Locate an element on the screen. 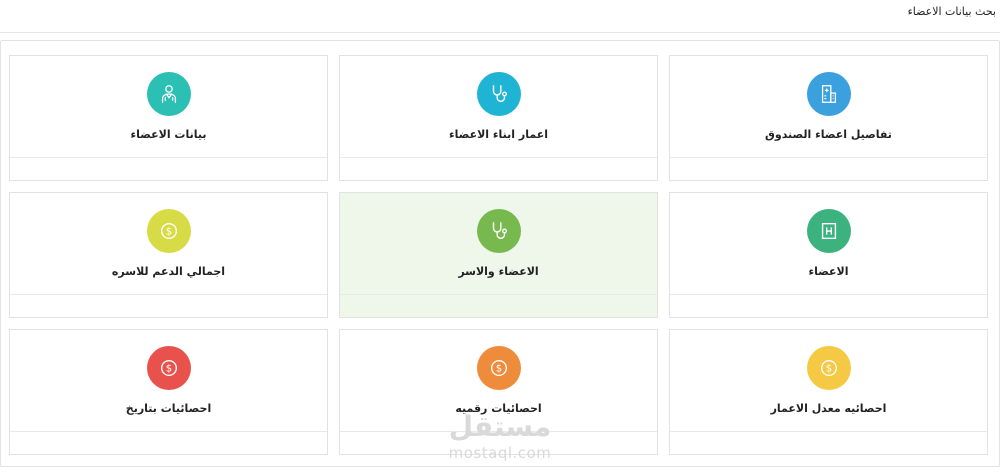 The height and width of the screenshot is (475, 1000). card-label: بيانات الاعضاء is located at coordinates (168, 134).